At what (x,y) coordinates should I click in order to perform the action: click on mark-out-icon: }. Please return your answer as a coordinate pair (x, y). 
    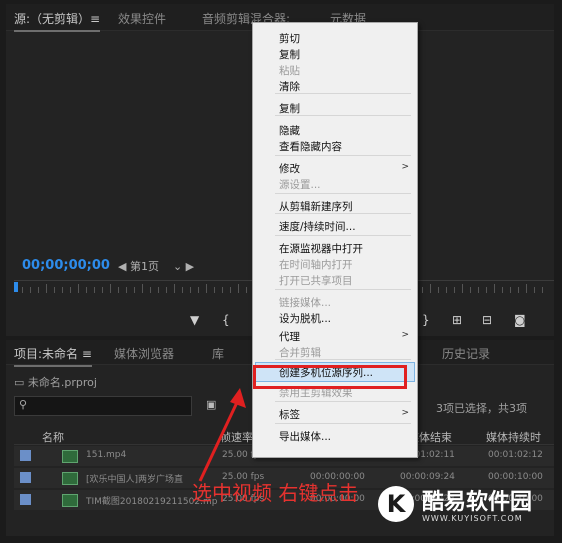
    Looking at the image, I should click on (426, 320).